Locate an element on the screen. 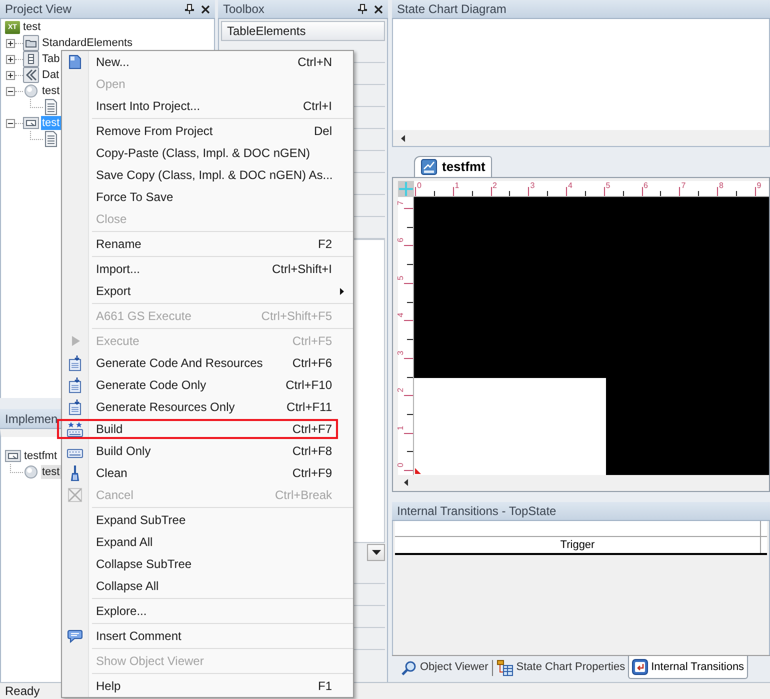  menu-item: Collapse All is located at coordinates (207, 586).